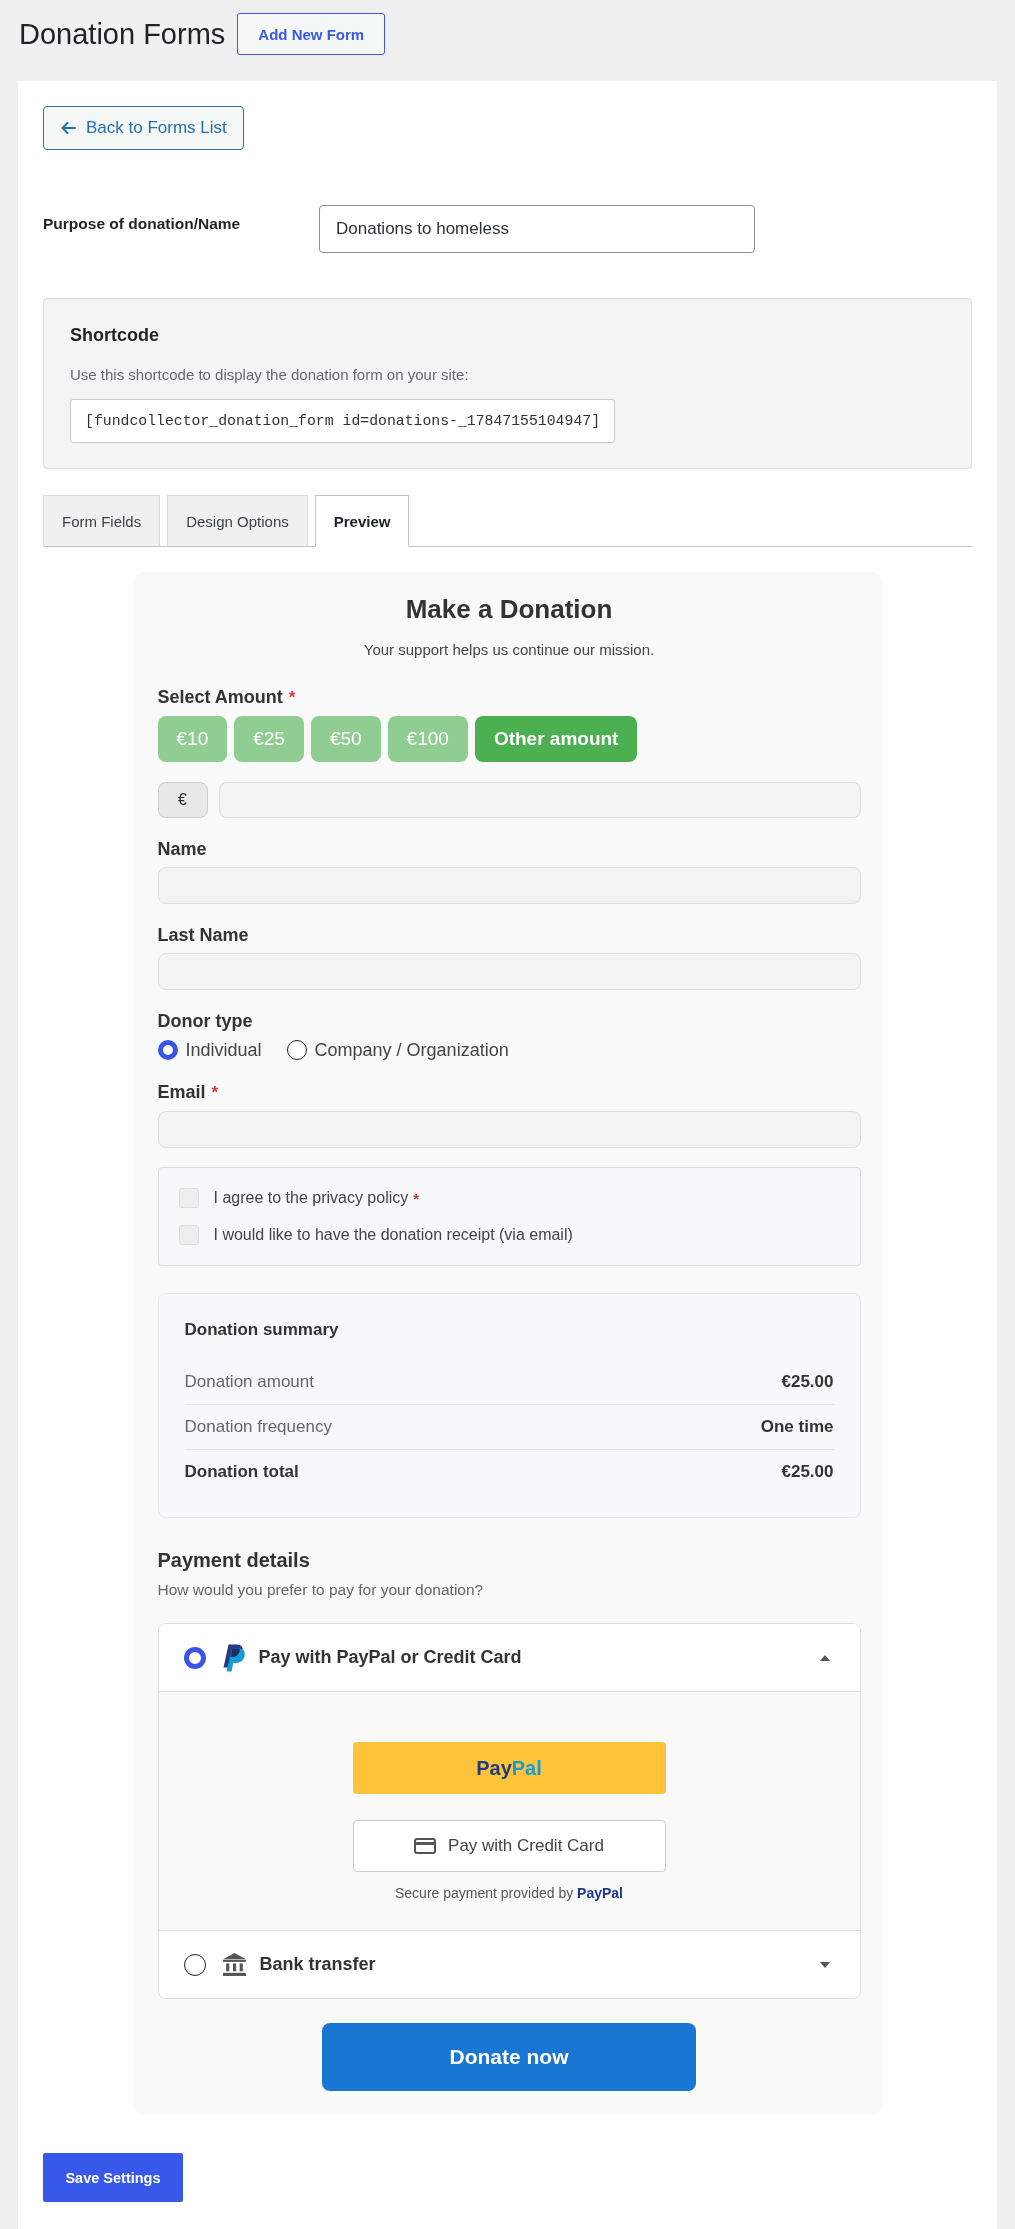 The width and height of the screenshot is (1015, 2229). I want to click on radio-label: Individual, so click(223, 1050).